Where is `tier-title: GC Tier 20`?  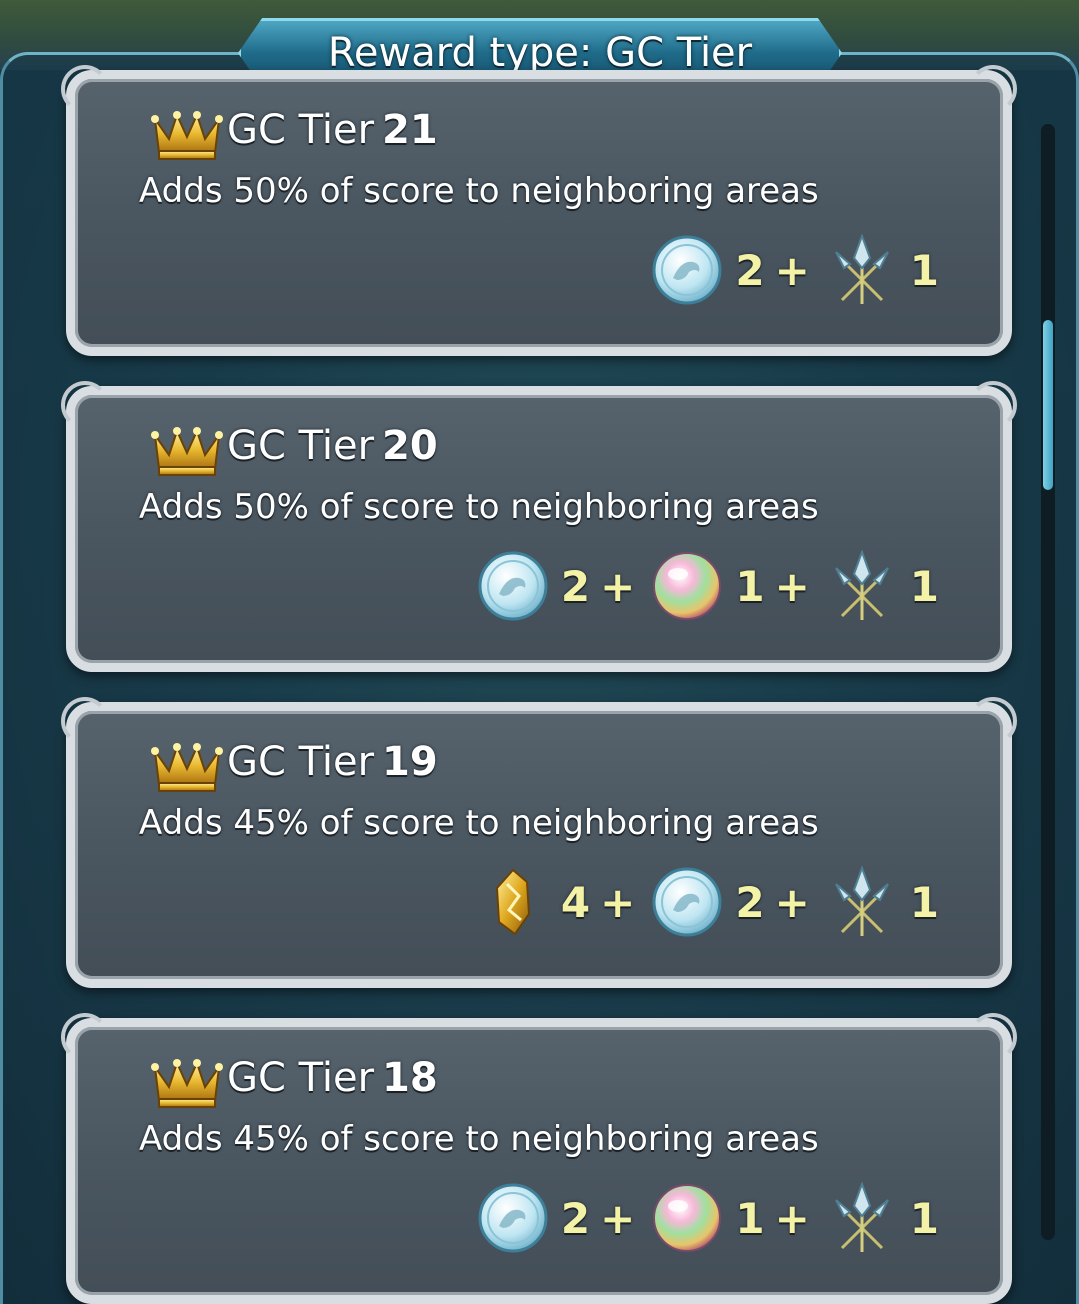 tier-title: GC Tier 20 is located at coordinates (332, 446).